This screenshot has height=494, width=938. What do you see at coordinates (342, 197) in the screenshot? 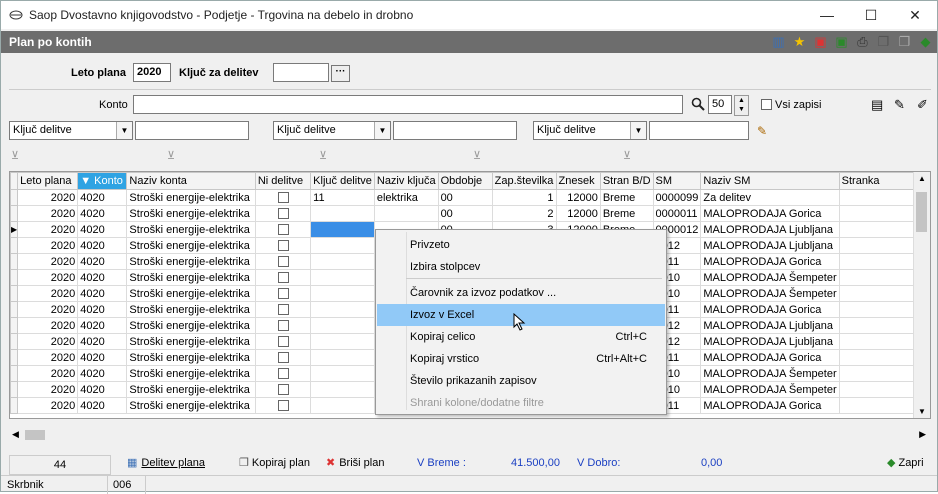
I see `table-cell: 11` at bounding box center [342, 197].